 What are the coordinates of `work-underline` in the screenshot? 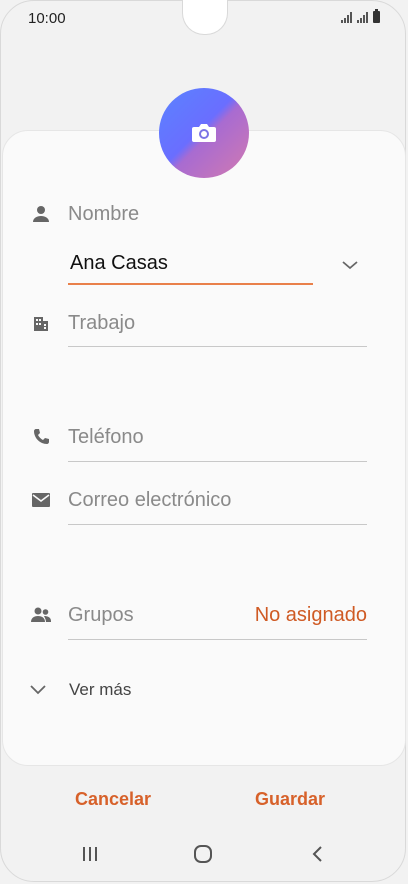 It's located at (217, 346).